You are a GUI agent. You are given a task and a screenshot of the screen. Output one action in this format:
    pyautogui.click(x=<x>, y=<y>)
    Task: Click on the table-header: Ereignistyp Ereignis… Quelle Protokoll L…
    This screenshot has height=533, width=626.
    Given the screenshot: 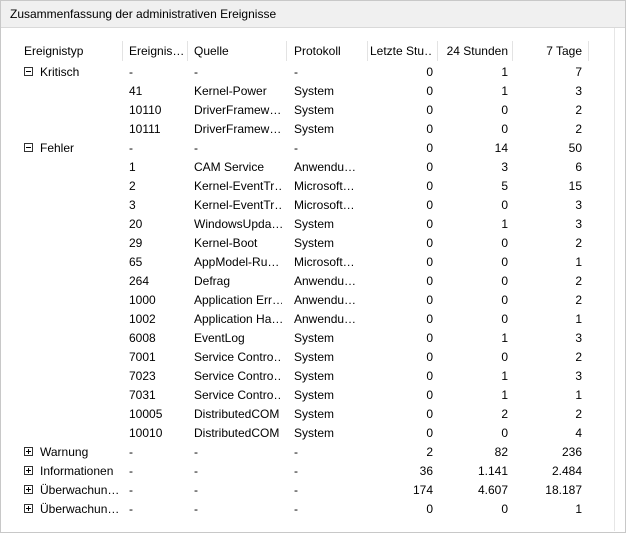 What is the action you would take?
    pyautogui.click(x=318, y=51)
    